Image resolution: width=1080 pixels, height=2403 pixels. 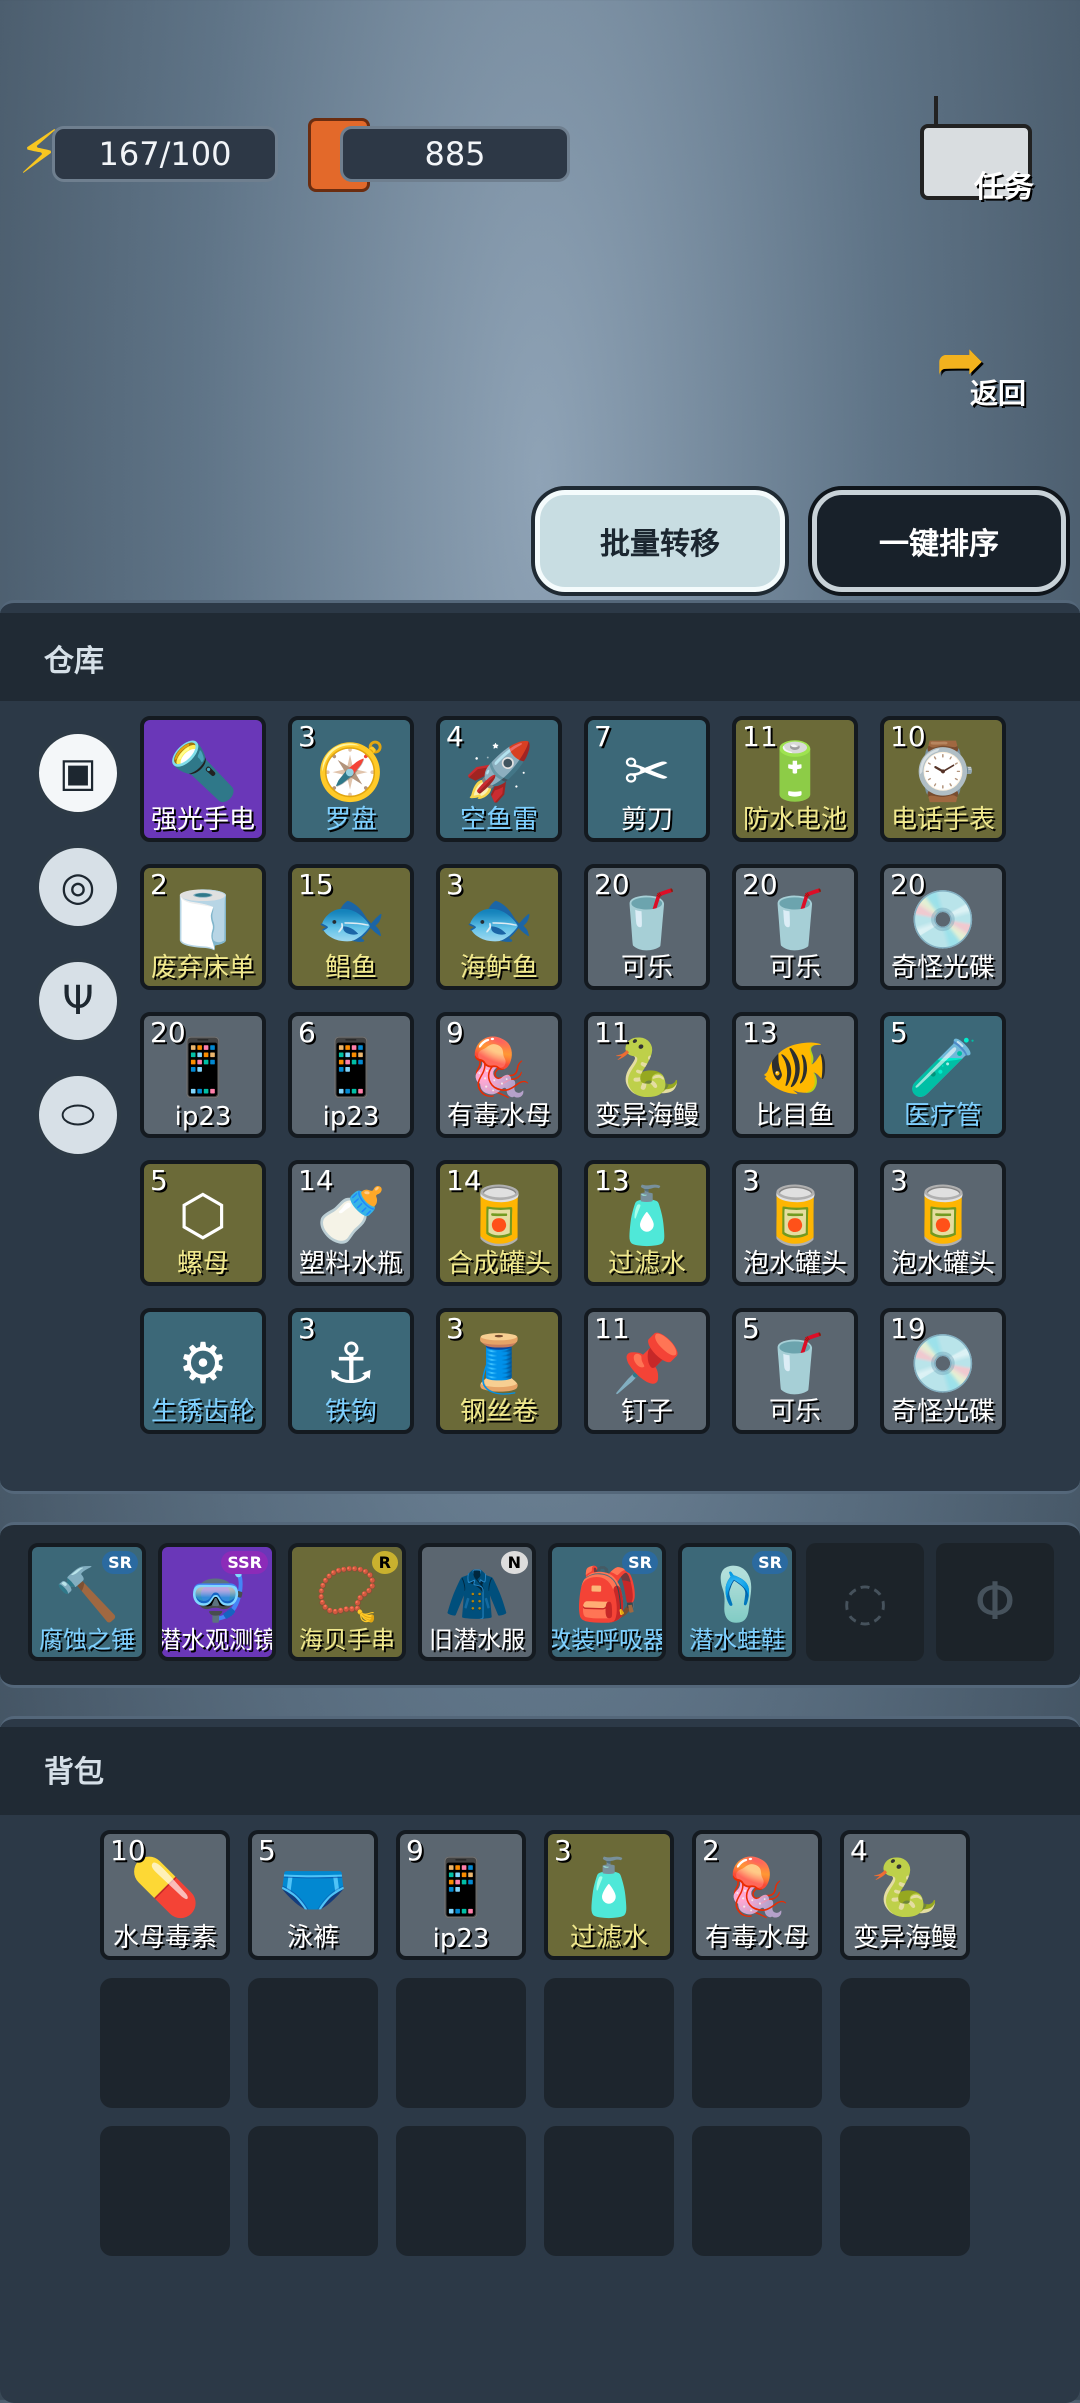 I want to click on equip-slot: 🧥 N 旧潜水服, so click(x=477, y=1602).